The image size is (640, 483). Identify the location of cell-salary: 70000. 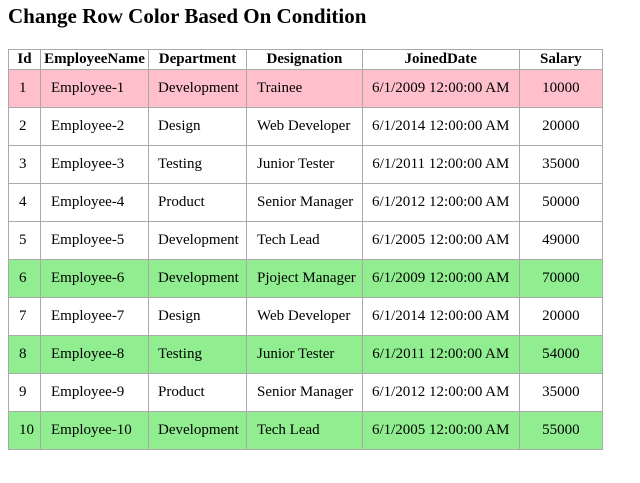
(561, 278).